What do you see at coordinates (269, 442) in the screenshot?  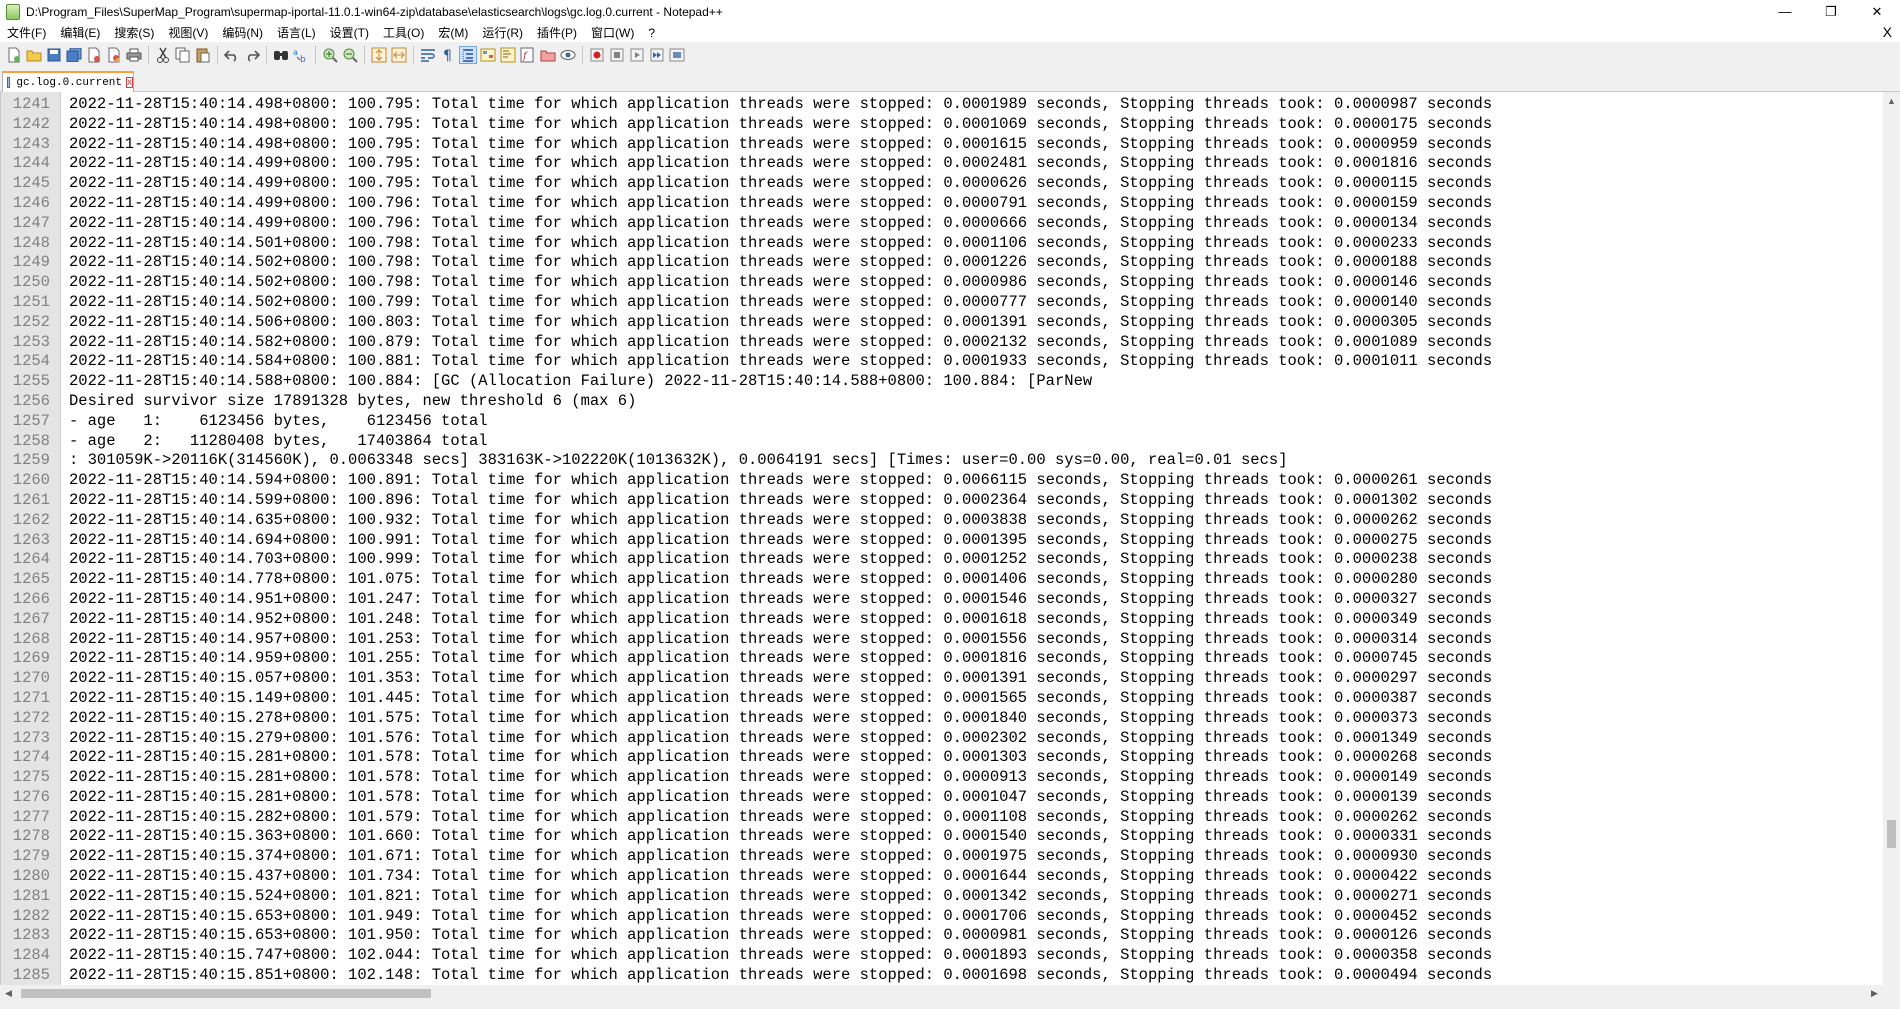 I see `line-text: - age 2: 11280408 bytes, 17403864 total` at bounding box center [269, 442].